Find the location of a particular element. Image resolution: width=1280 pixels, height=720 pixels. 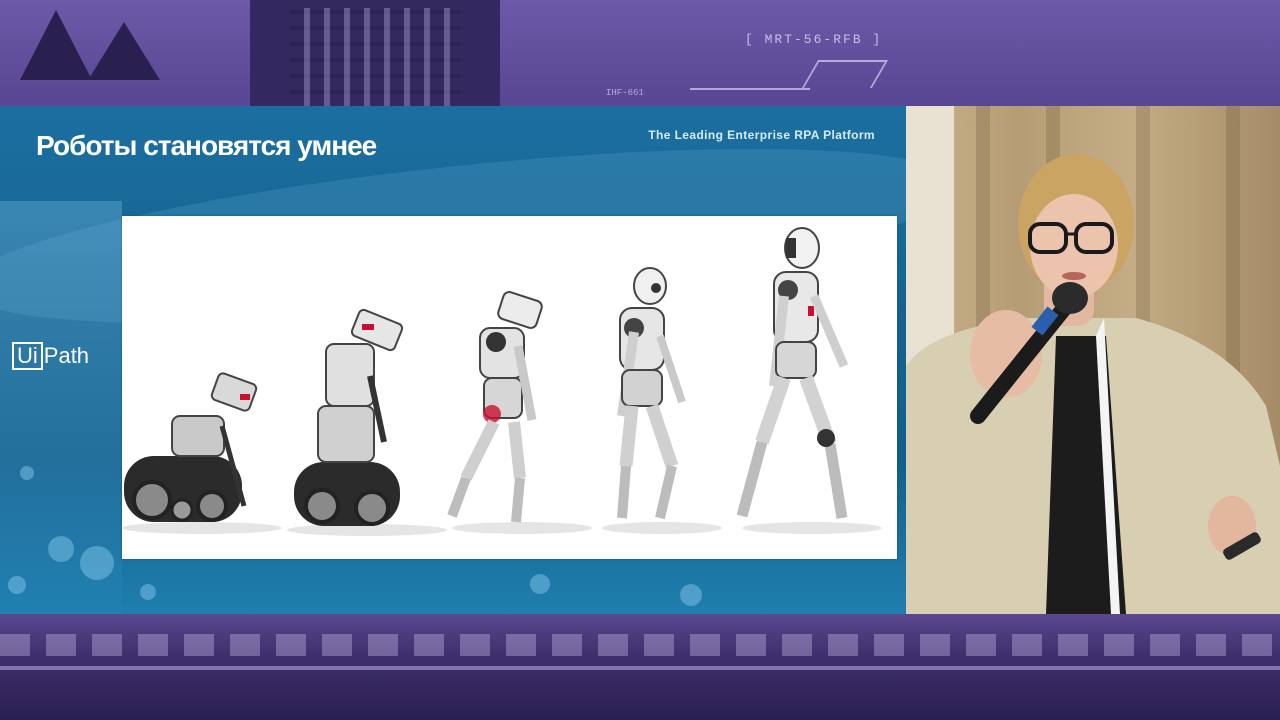

tech-small-label: IHF-661 is located at coordinates (625, 93).